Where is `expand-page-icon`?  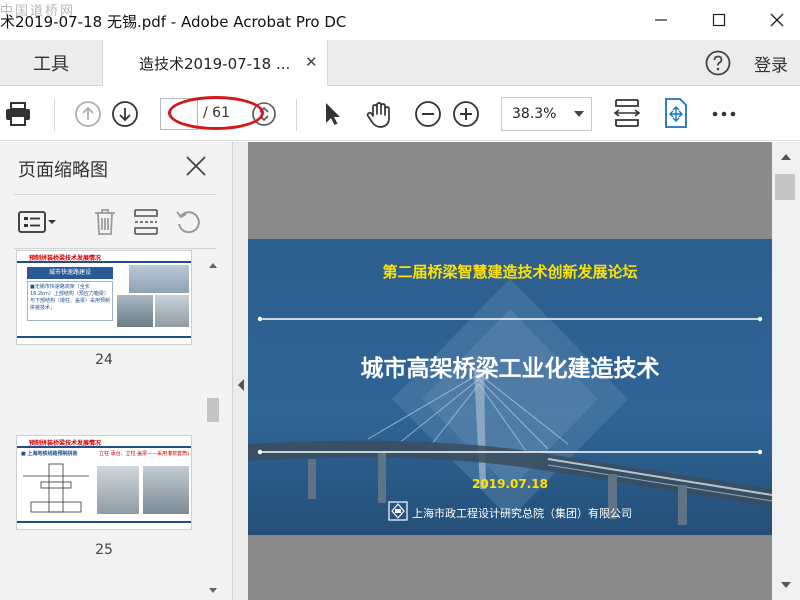 expand-page-icon is located at coordinates (676, 113).